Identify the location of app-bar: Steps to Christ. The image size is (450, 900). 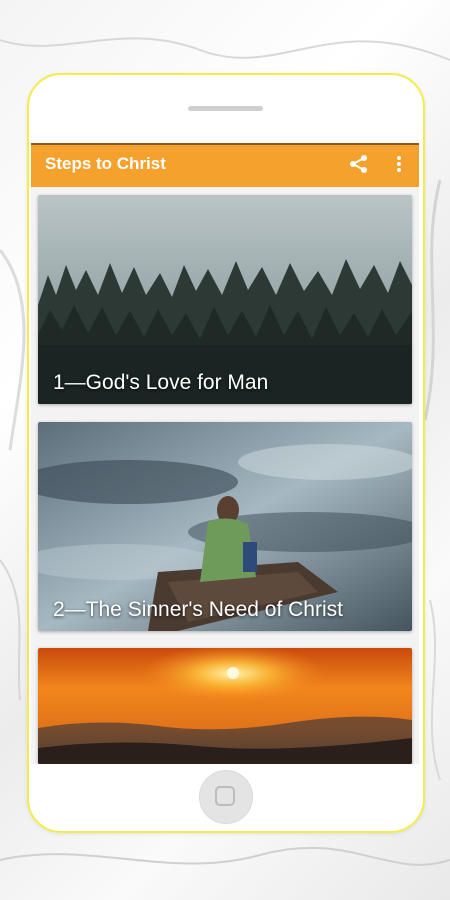
(225, 165).